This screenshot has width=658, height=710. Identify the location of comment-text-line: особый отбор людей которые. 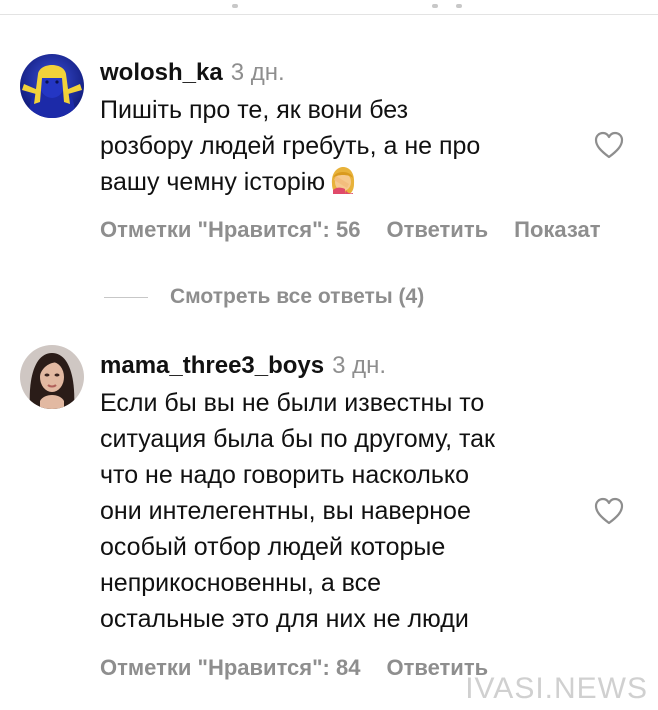
(273, 547).